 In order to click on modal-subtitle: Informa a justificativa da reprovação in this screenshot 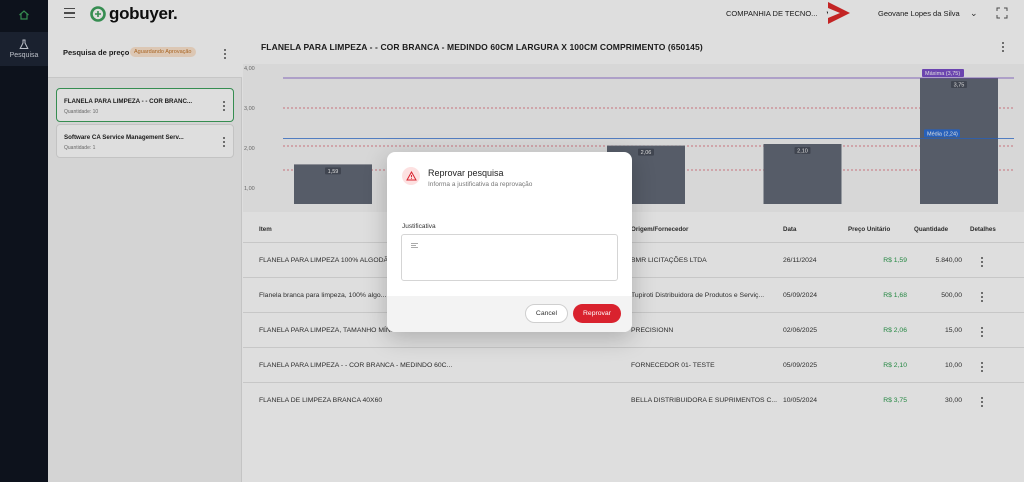, I will do `click(480, 184)`.